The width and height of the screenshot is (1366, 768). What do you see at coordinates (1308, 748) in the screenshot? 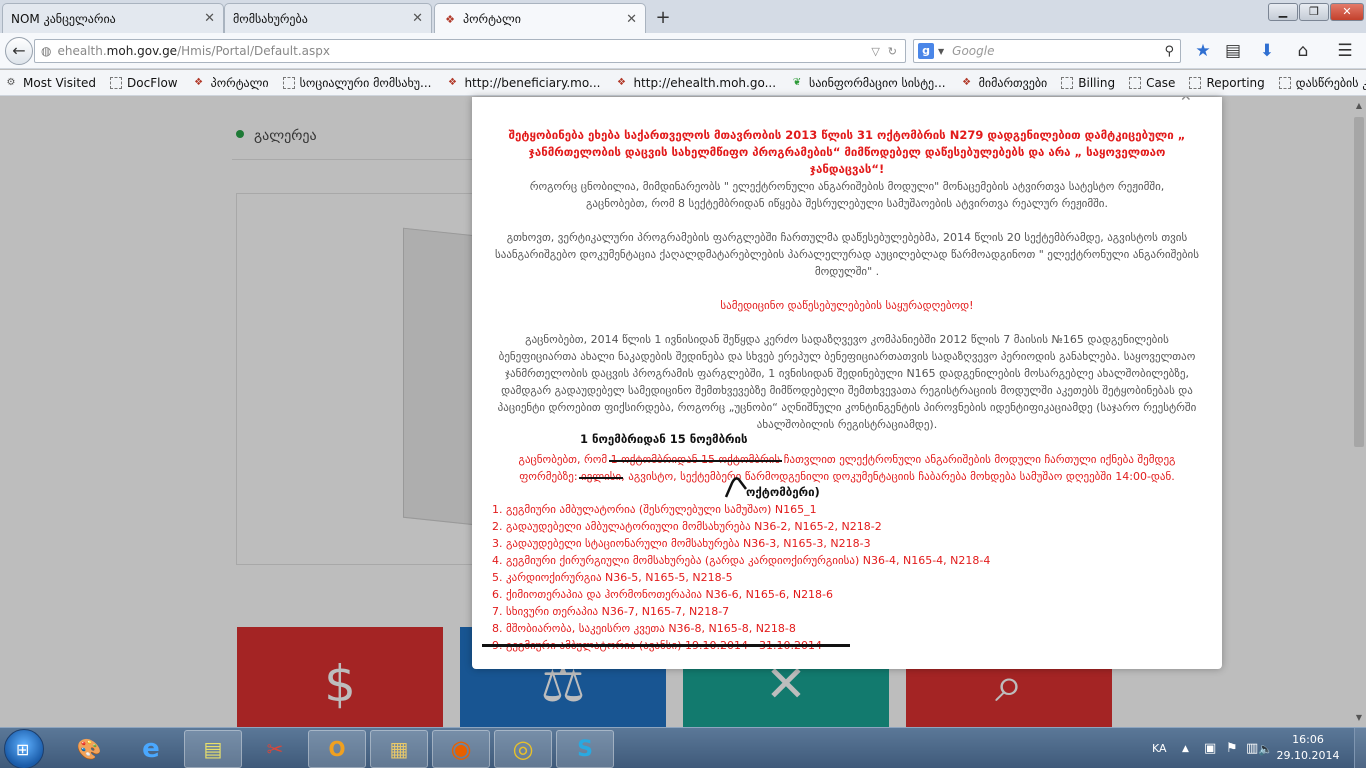
I see `clock: 16:06 29.10.2014` at bounding box center [1308, 748].